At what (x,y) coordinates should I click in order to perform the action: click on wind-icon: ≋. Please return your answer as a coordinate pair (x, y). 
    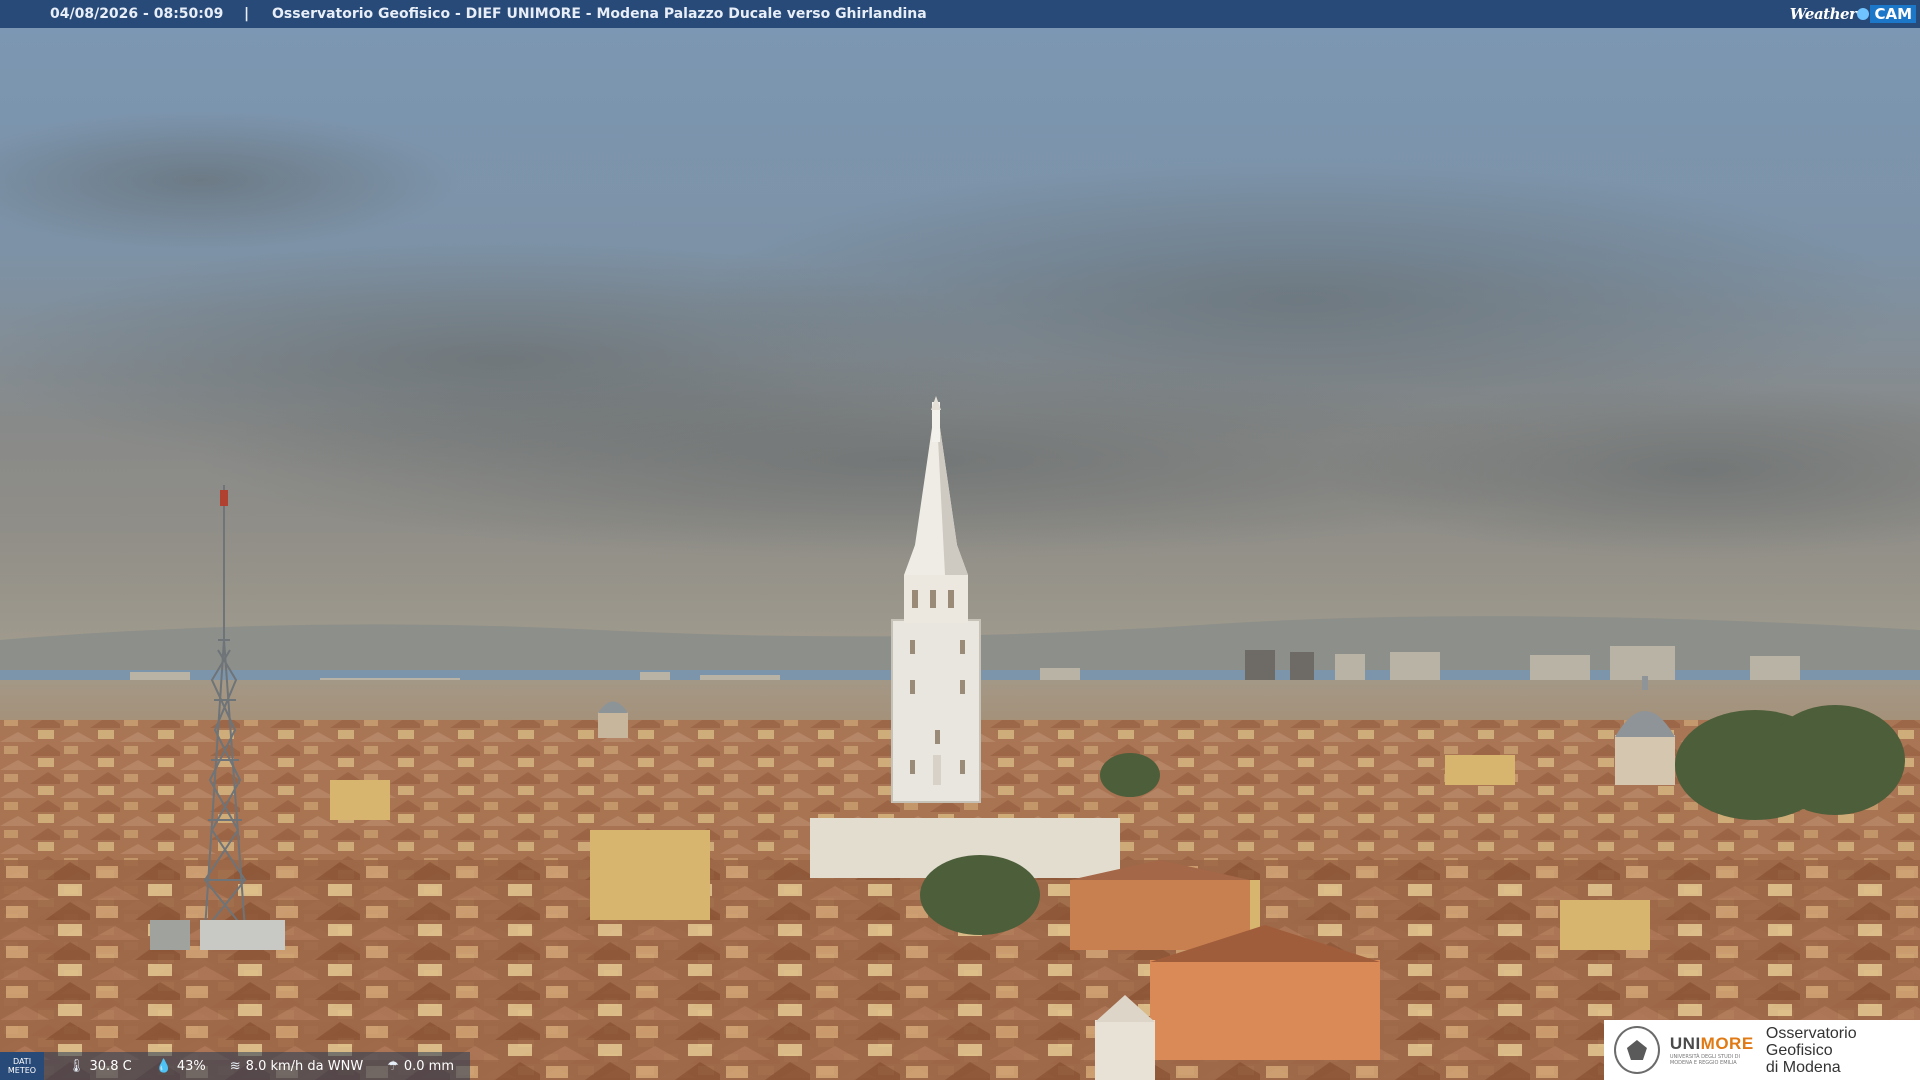
    Looking at the image, I should click on (235, 1066).